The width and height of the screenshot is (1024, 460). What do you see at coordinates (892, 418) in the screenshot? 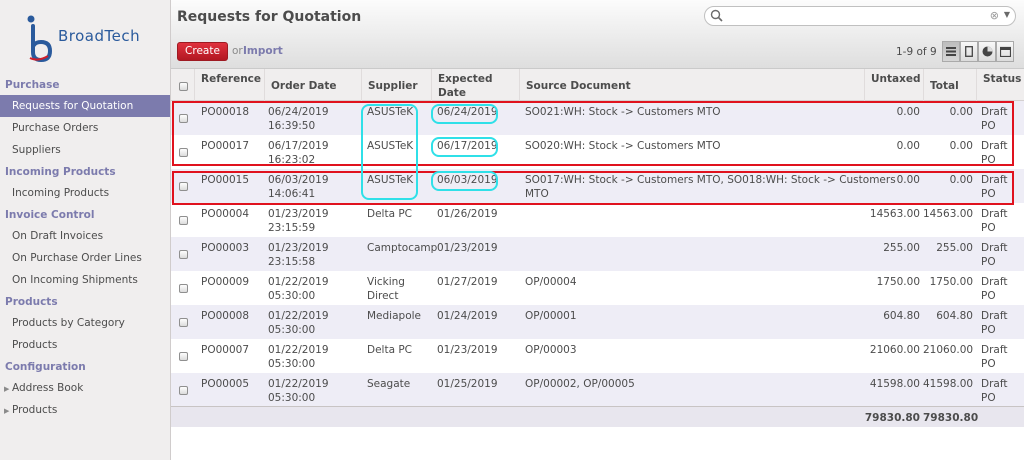
I see `total-untaxed: 79830.80` at bounding box center [892, 418].